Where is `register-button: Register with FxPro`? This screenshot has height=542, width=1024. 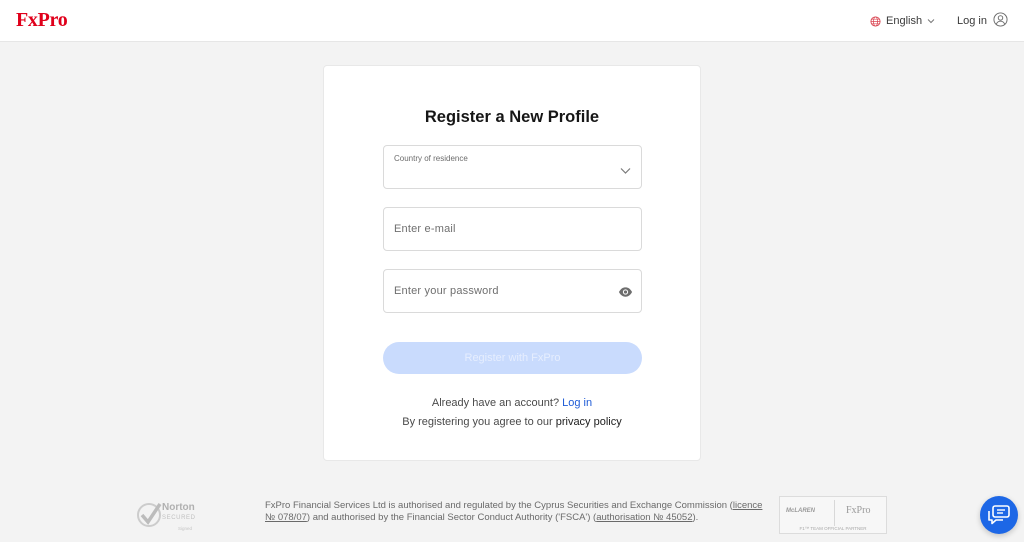
register-button: Register with FxPro is located at coordinates (512, 358).